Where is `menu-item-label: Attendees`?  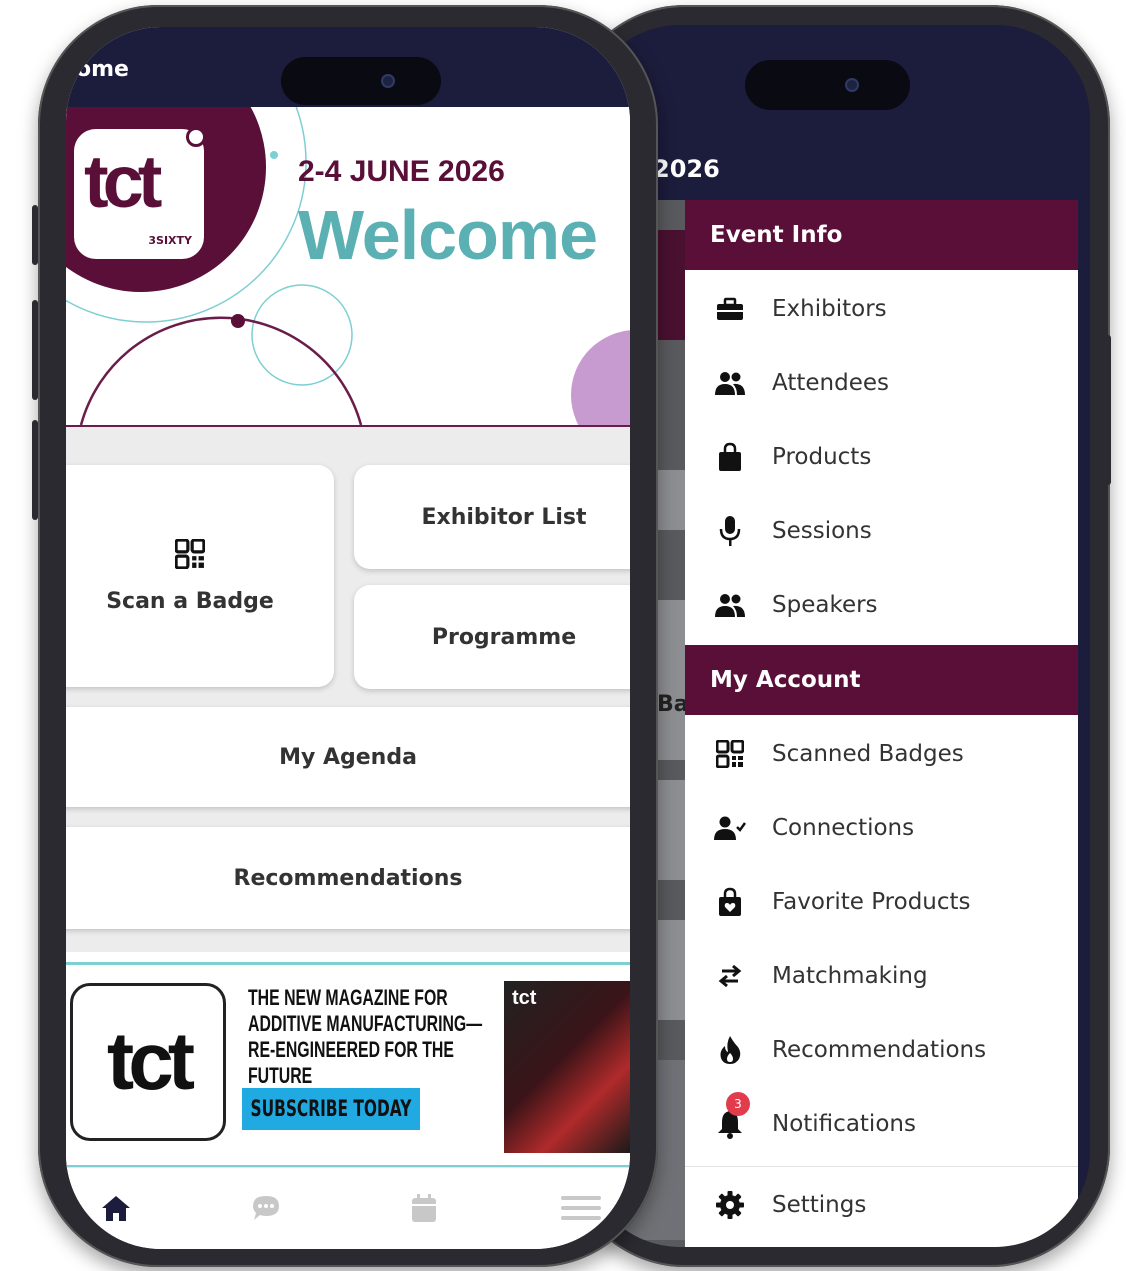 menu-item-label: Attendees is located at coordinates (830, 383).